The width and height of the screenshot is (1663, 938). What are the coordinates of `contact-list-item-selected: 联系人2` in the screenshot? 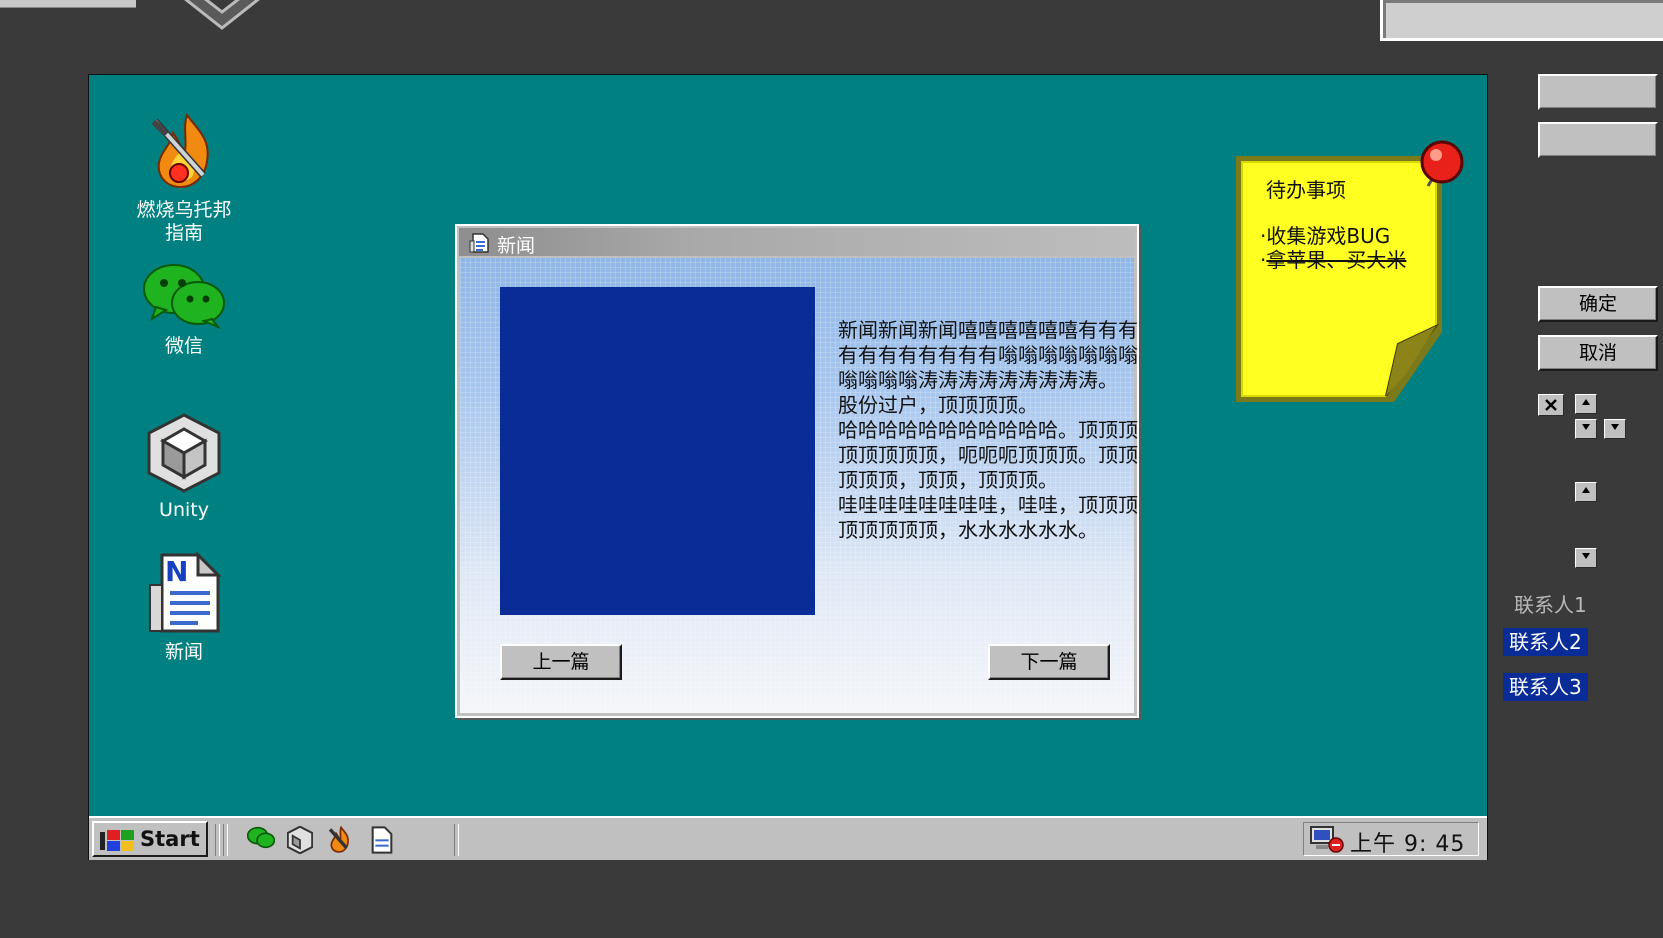 It's located at (1545, 642).